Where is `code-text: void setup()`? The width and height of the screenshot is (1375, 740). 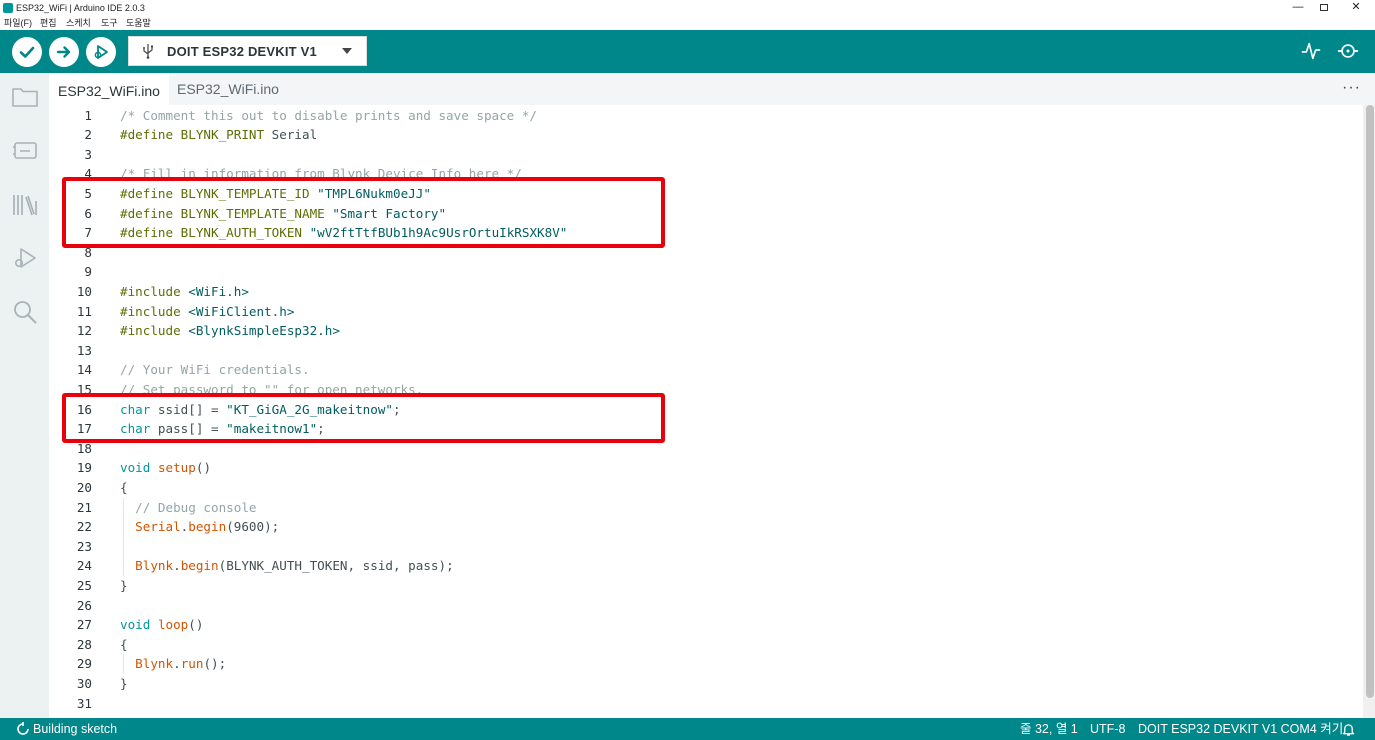
code-text: void setup() is located at coordinates (165, 468).